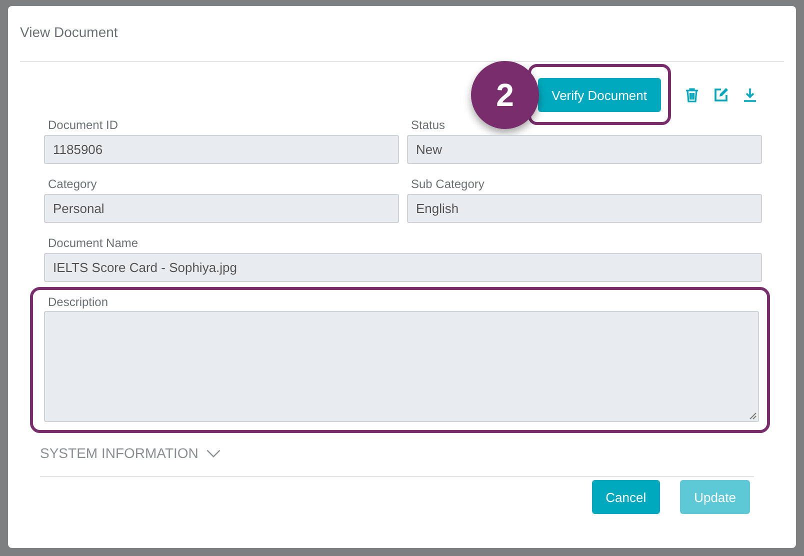  What do you see at coordinates (584, 208) in the screenshot?
I see `input-field: English` at bounding box center [584, 208].